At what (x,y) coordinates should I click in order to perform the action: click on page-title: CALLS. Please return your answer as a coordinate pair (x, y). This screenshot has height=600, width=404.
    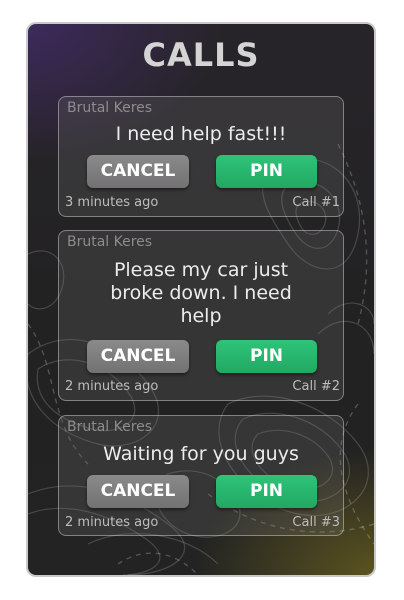
    Looking at the image, I should click on (201, 55).